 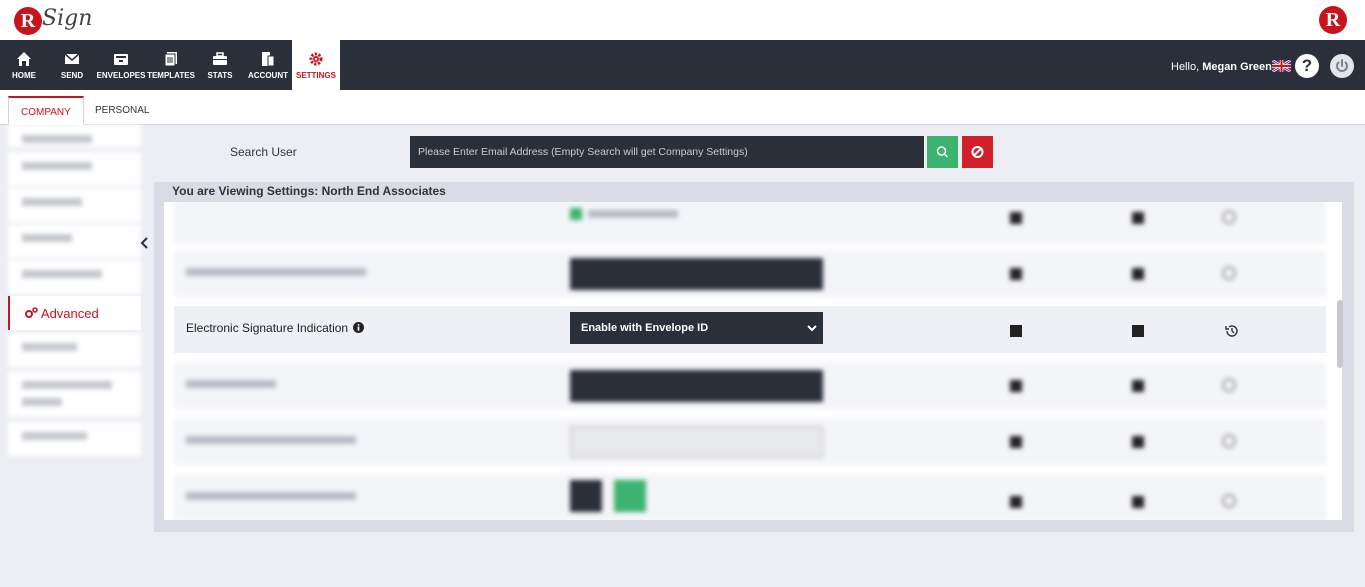 What do you see at coordinates (69, 313) in the screenshot?
I see `sidebar-item-advanced-label: Advanced` at bounding box center [69, 313].